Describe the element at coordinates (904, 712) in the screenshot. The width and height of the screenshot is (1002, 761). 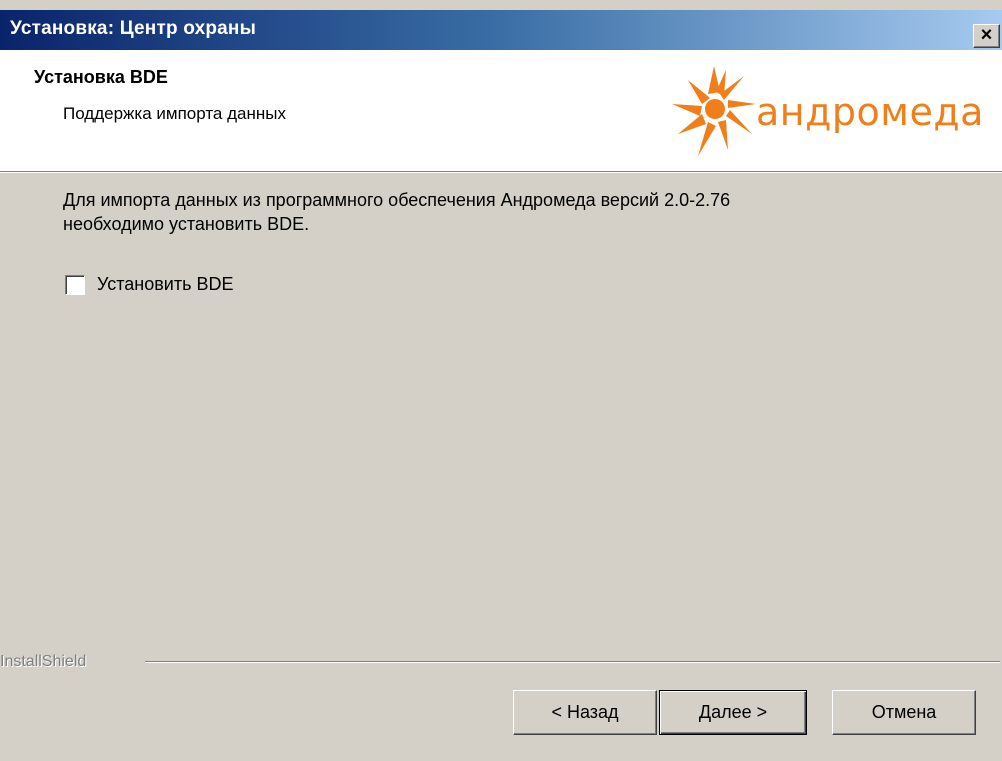
I see `cancel-button: Отмена` at that location.